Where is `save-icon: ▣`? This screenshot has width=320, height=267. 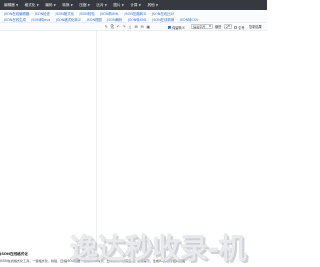
save-icon: ▣ is located at coordinates (148, 27).